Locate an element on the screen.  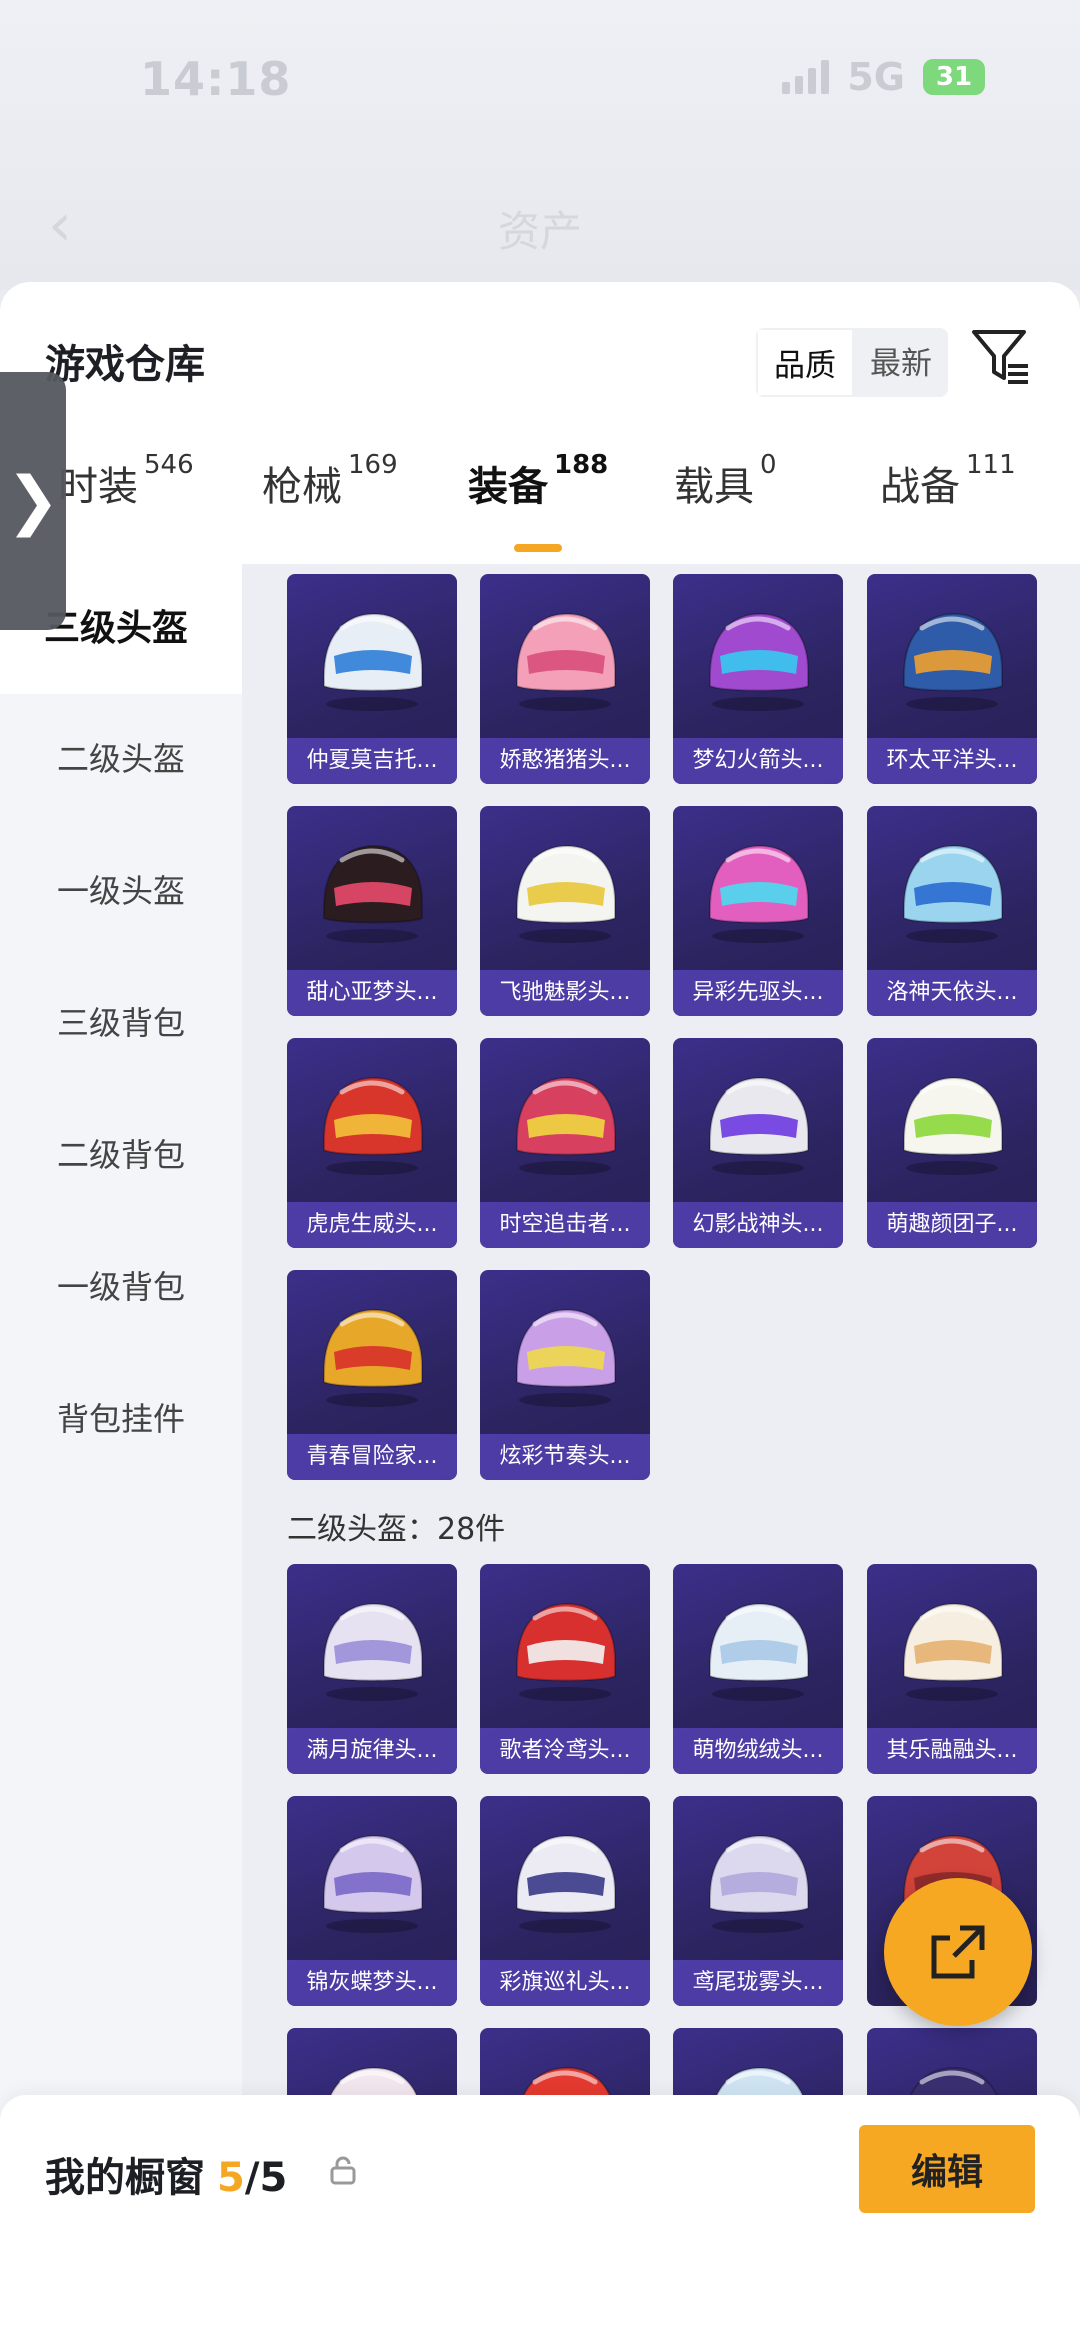
tab-count: 111 is located at coordinates (991, 465).